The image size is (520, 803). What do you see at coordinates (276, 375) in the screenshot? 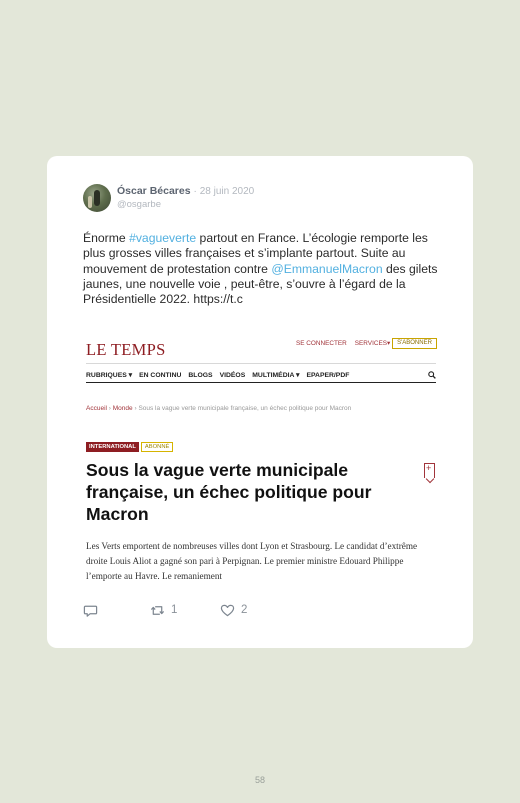
I see `nav-item-multimedia: MULTIMÉDIA ▾` at bounding box center [276, 375].